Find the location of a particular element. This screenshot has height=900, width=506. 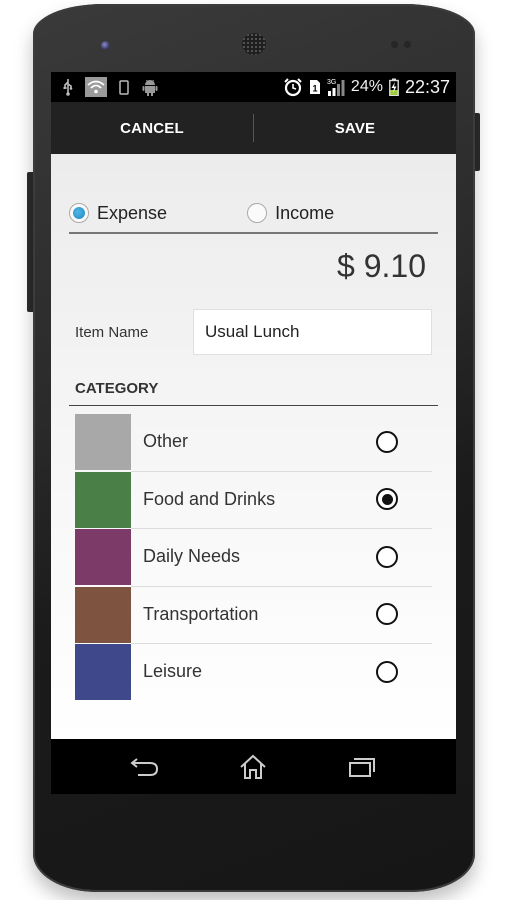

back-button is located at coordinates (145, 767).